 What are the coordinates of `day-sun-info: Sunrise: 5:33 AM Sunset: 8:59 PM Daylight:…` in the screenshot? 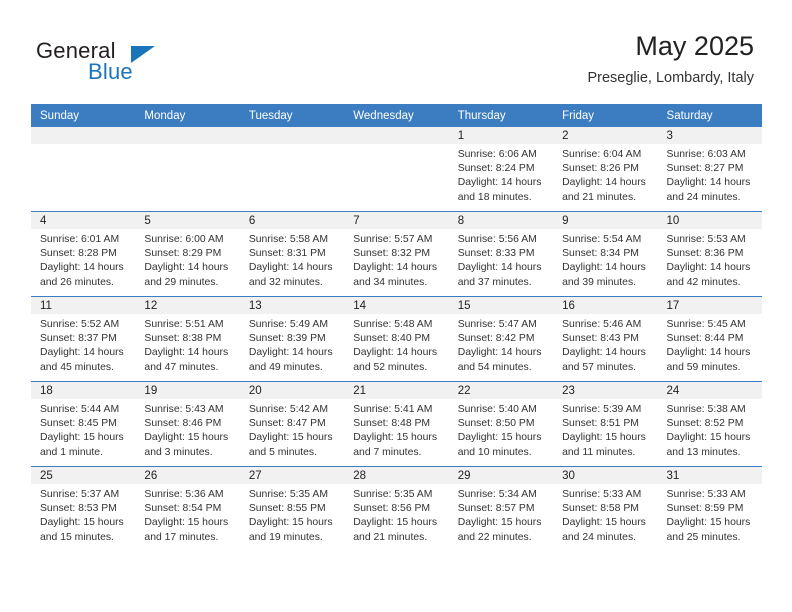 It's located at (710, 514).